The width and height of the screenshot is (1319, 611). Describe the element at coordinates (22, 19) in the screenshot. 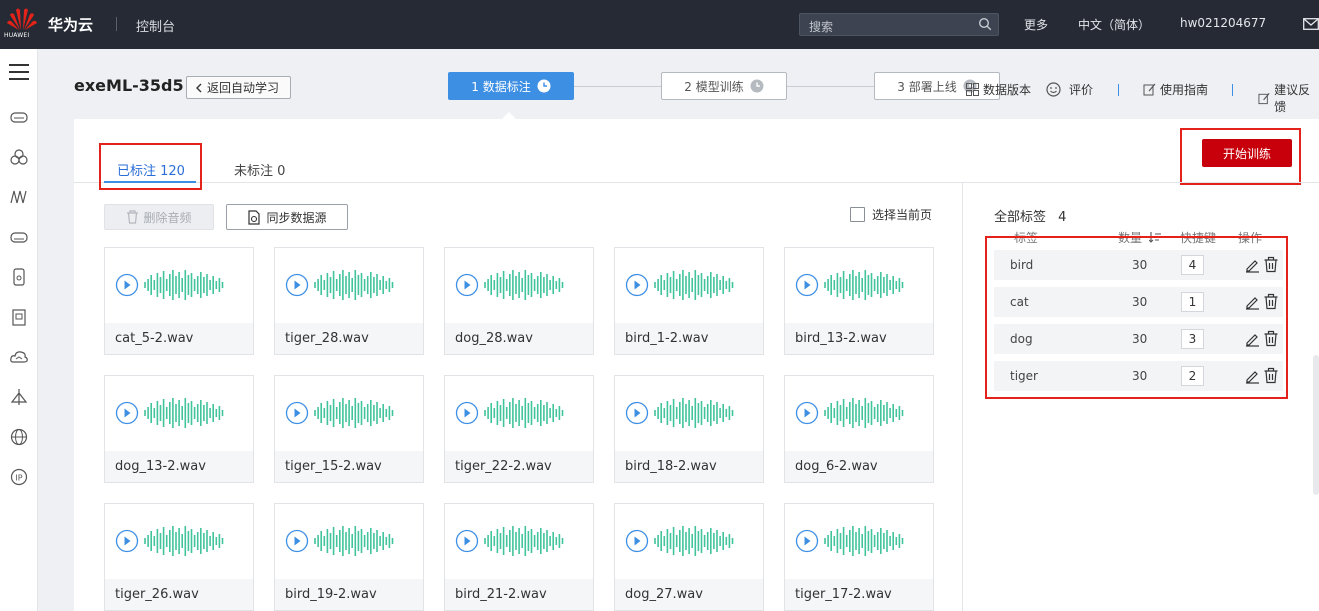

I see `huawei-flower-icon` at that location.